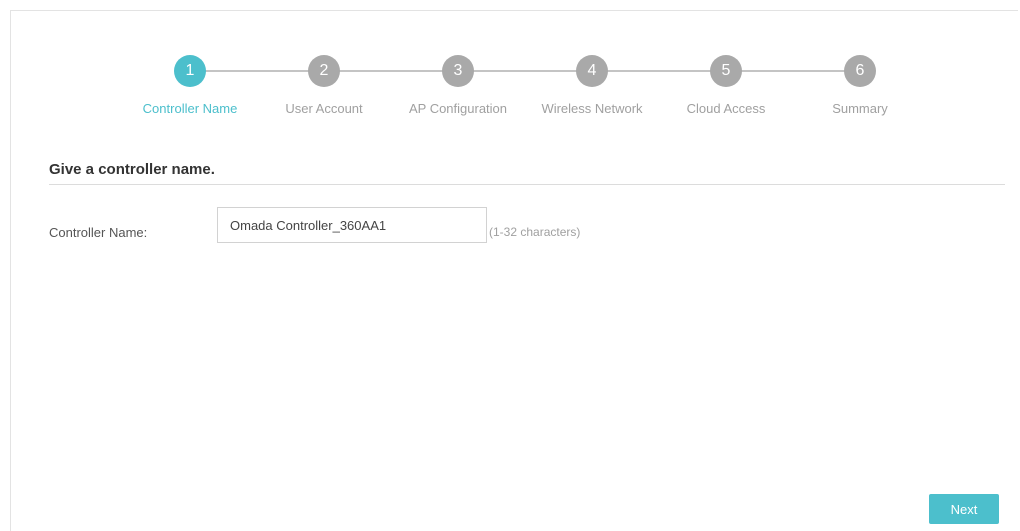 The width and height of the screenshot is (1020, 531). What do you see at coordinates (535, 232) in the screenshot?
I see `controller-name-hint: (1-32 characters)` at bounding box center [535, 232].